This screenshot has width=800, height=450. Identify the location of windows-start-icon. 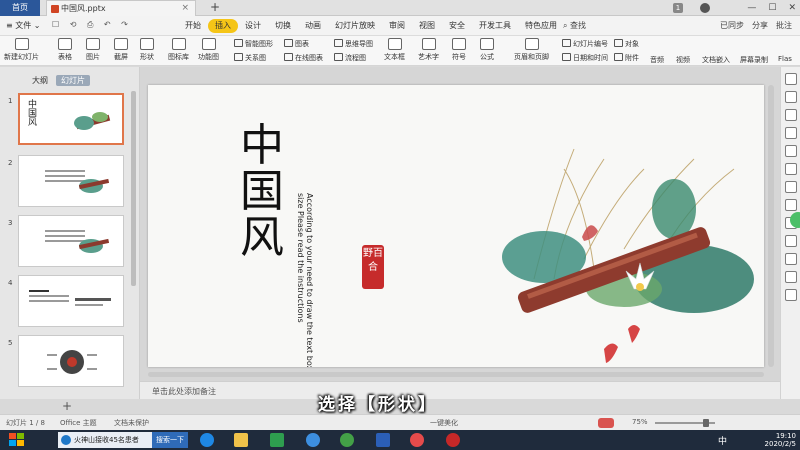
(17, 440).